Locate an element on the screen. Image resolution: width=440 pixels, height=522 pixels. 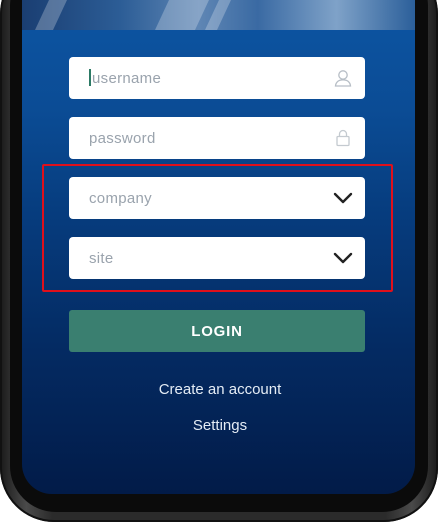
login-button: LOGIN is located at coordinates (217, 331).